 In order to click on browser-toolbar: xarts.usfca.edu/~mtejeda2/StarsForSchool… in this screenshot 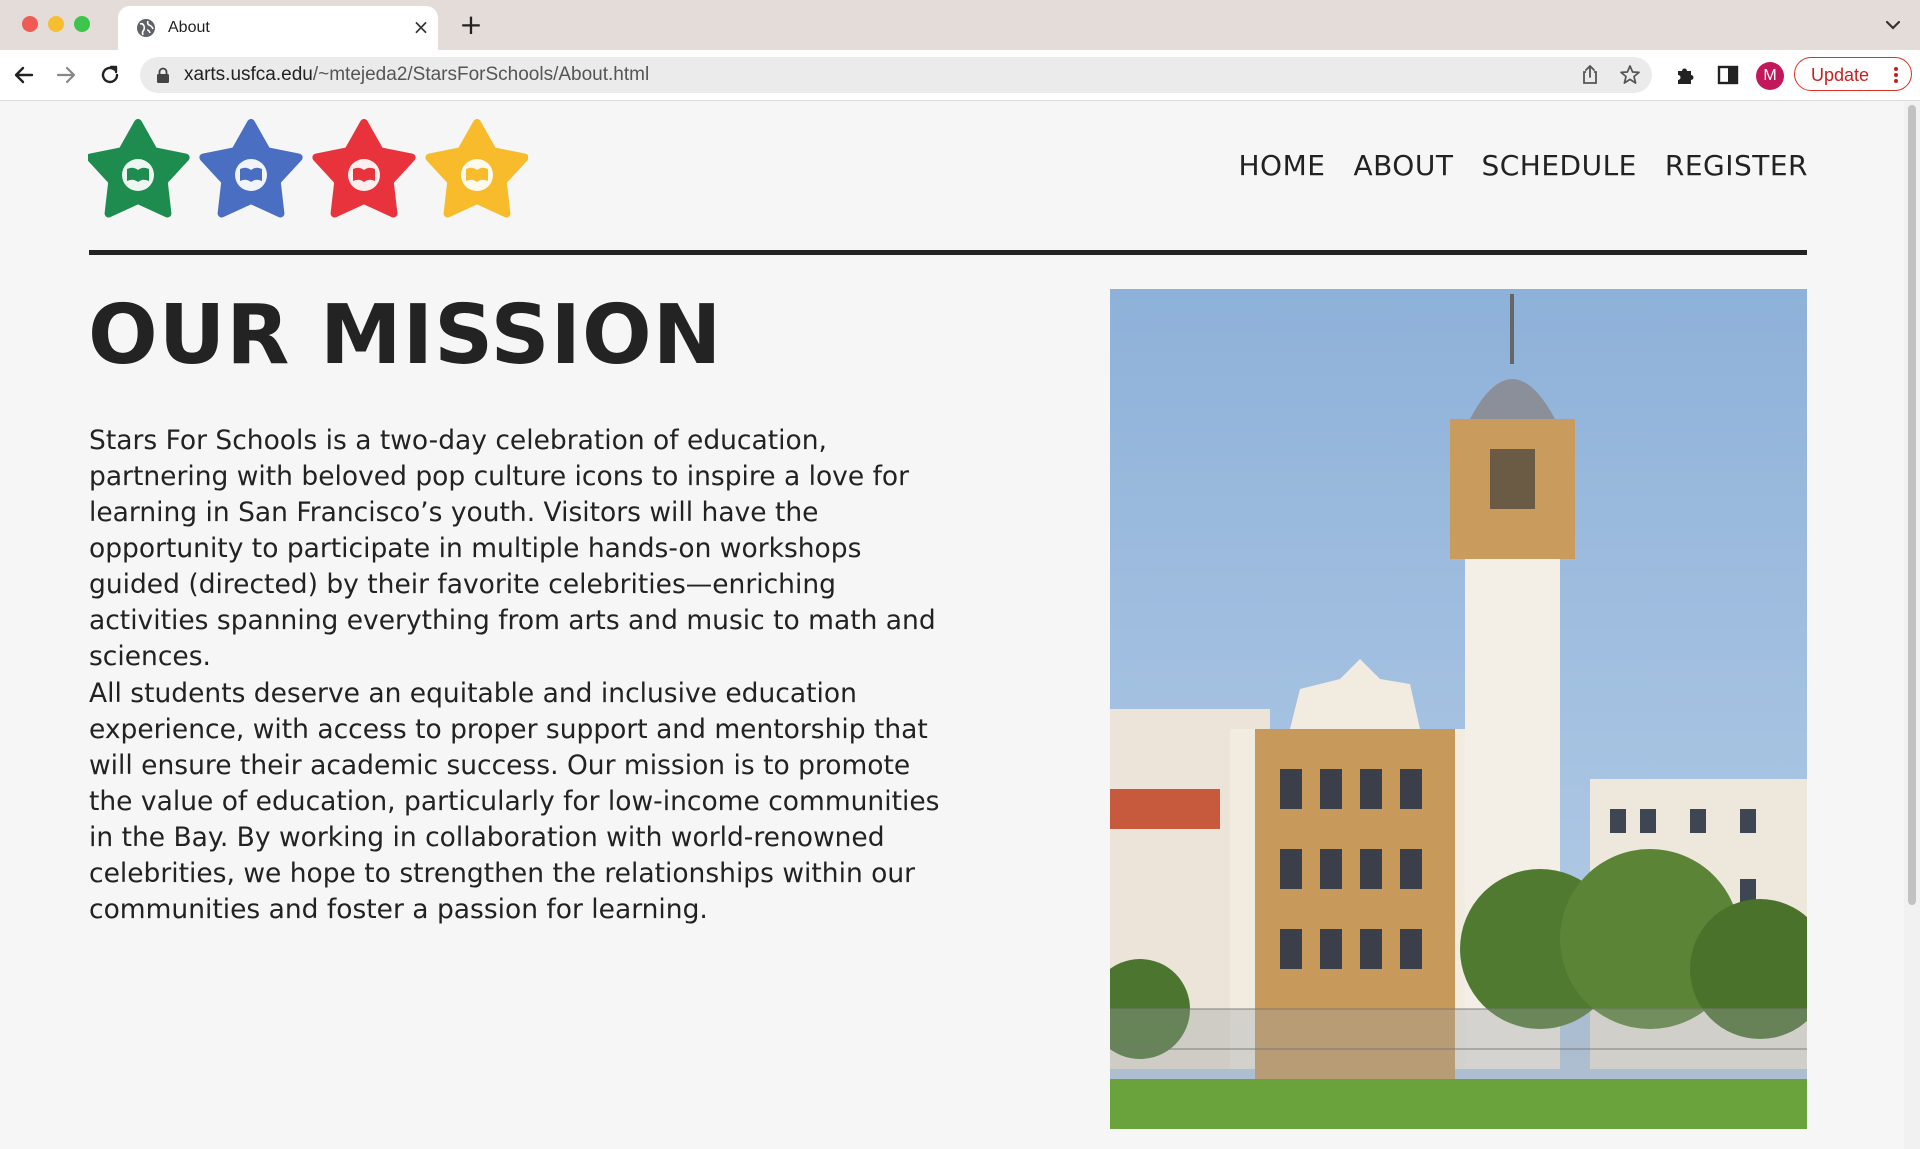, I will do `click(960, 75)`.